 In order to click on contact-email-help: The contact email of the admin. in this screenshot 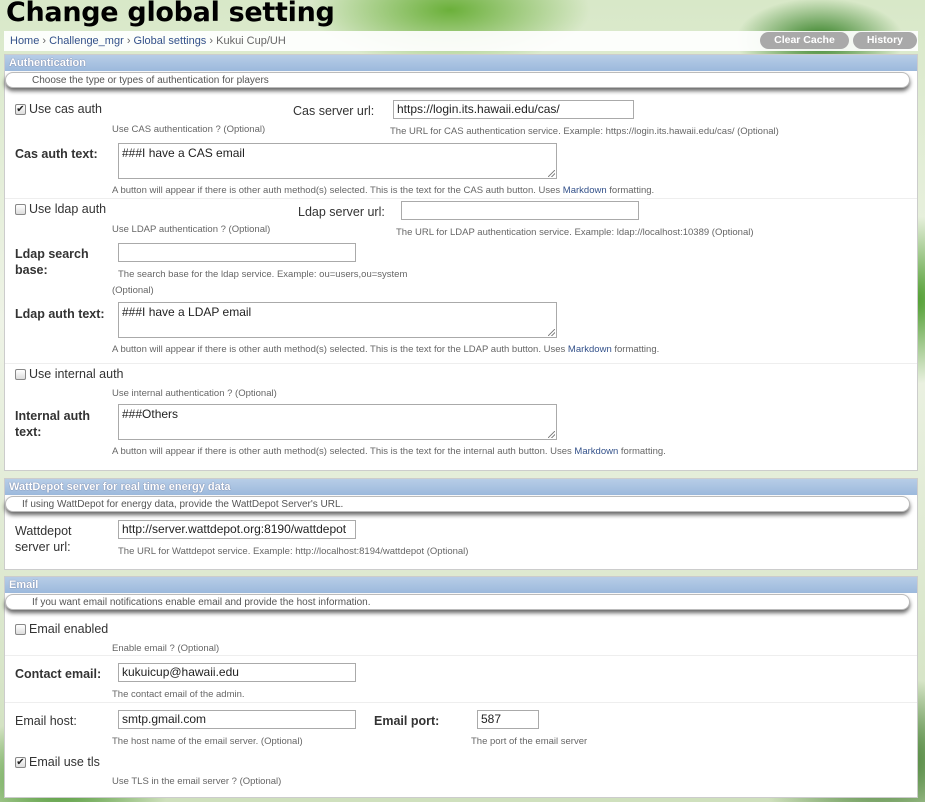, I will do `click(178, 694)`.